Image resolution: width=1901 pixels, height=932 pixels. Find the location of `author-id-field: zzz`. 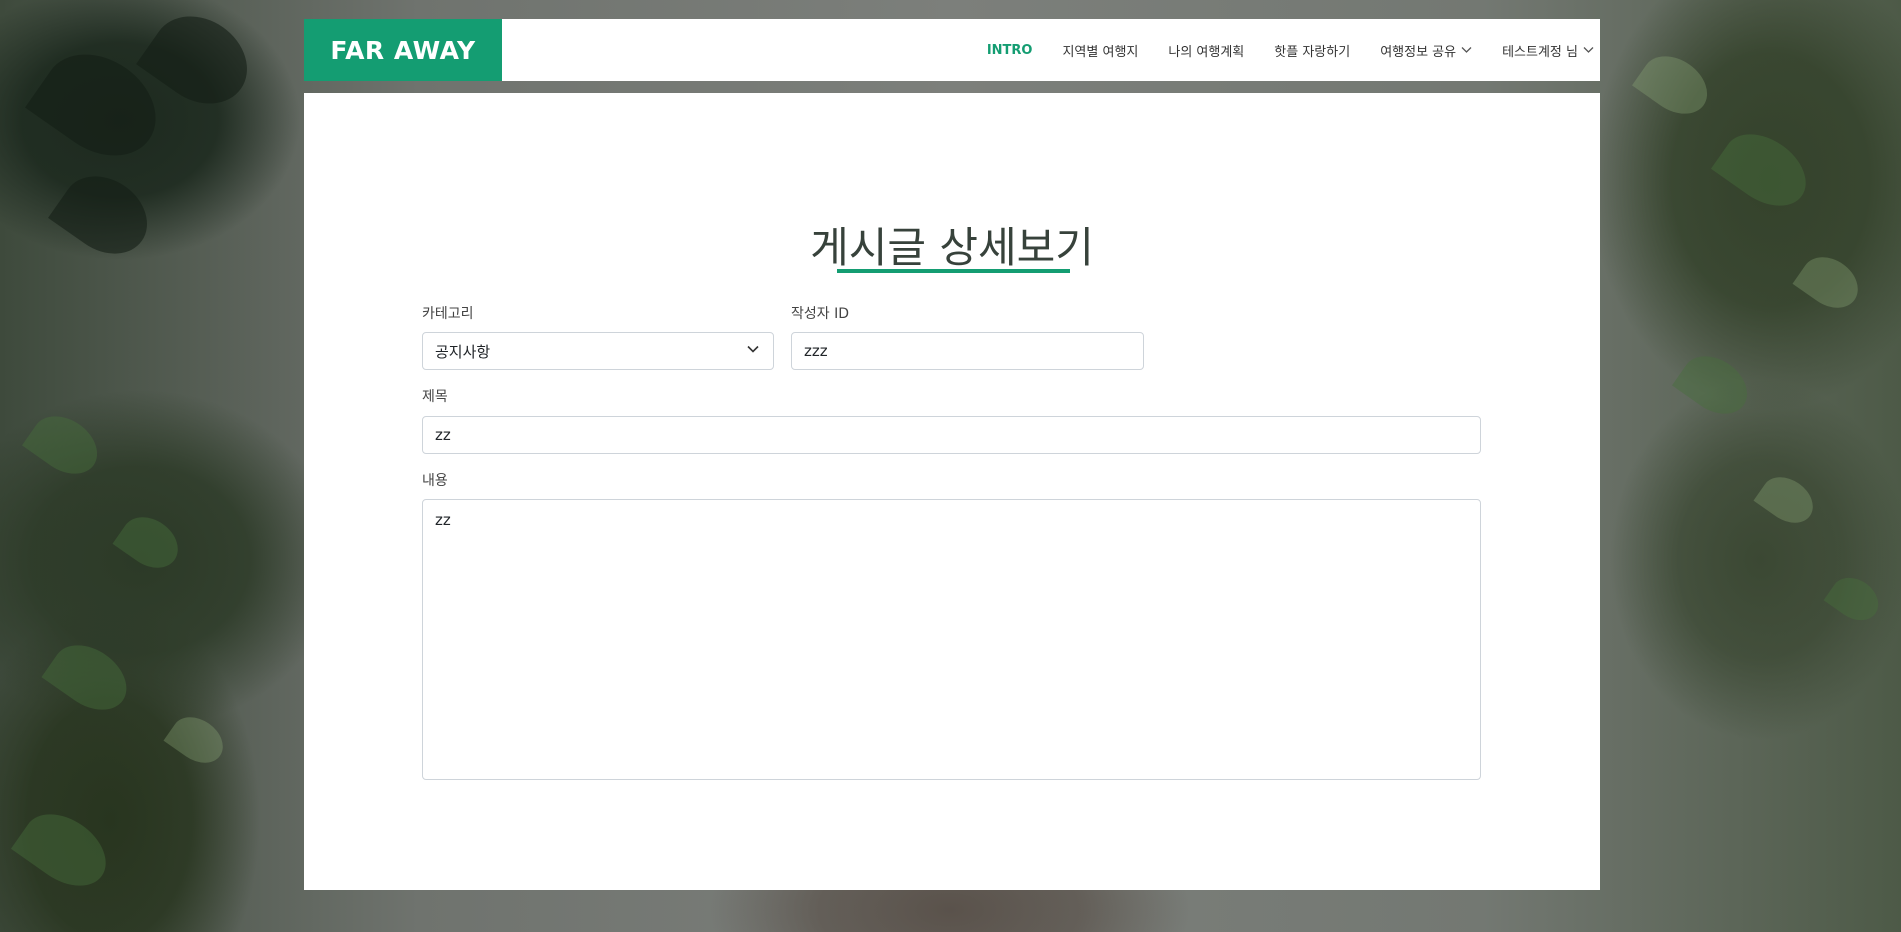

author-id-field: zzz is located at coordinates (967, 351).